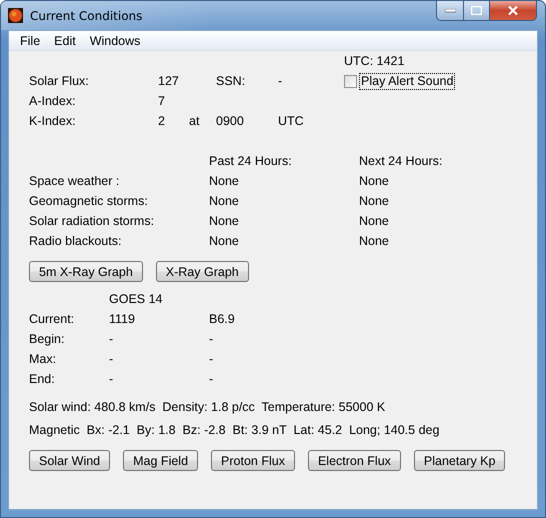 The image size is (546, 518). What do you see at coordinates (92, 221) in the screenshot?
I see `row-label: Solar radiation storms:` at bounding box center [92, 221].